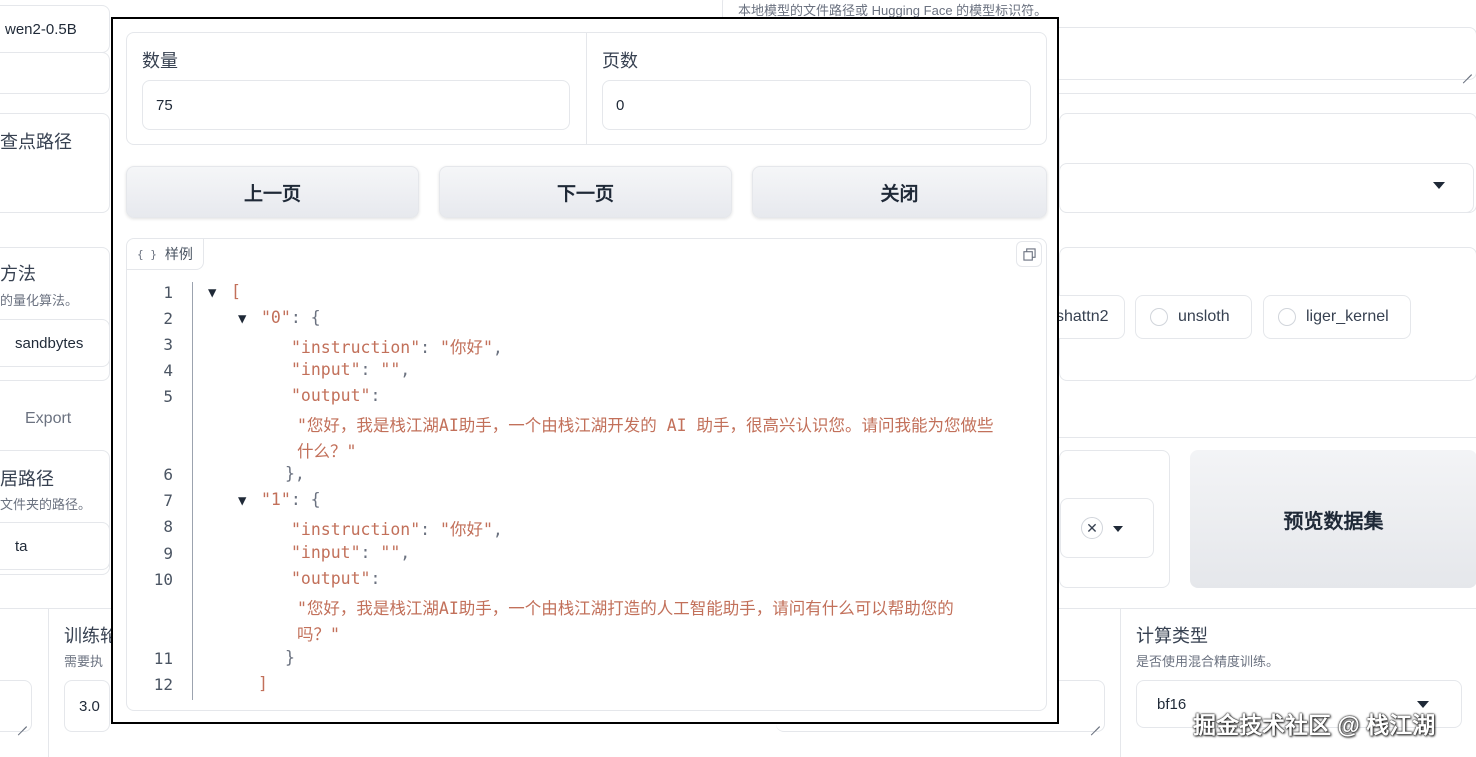  I want to click on page-label: 页数, so click(620, 61).